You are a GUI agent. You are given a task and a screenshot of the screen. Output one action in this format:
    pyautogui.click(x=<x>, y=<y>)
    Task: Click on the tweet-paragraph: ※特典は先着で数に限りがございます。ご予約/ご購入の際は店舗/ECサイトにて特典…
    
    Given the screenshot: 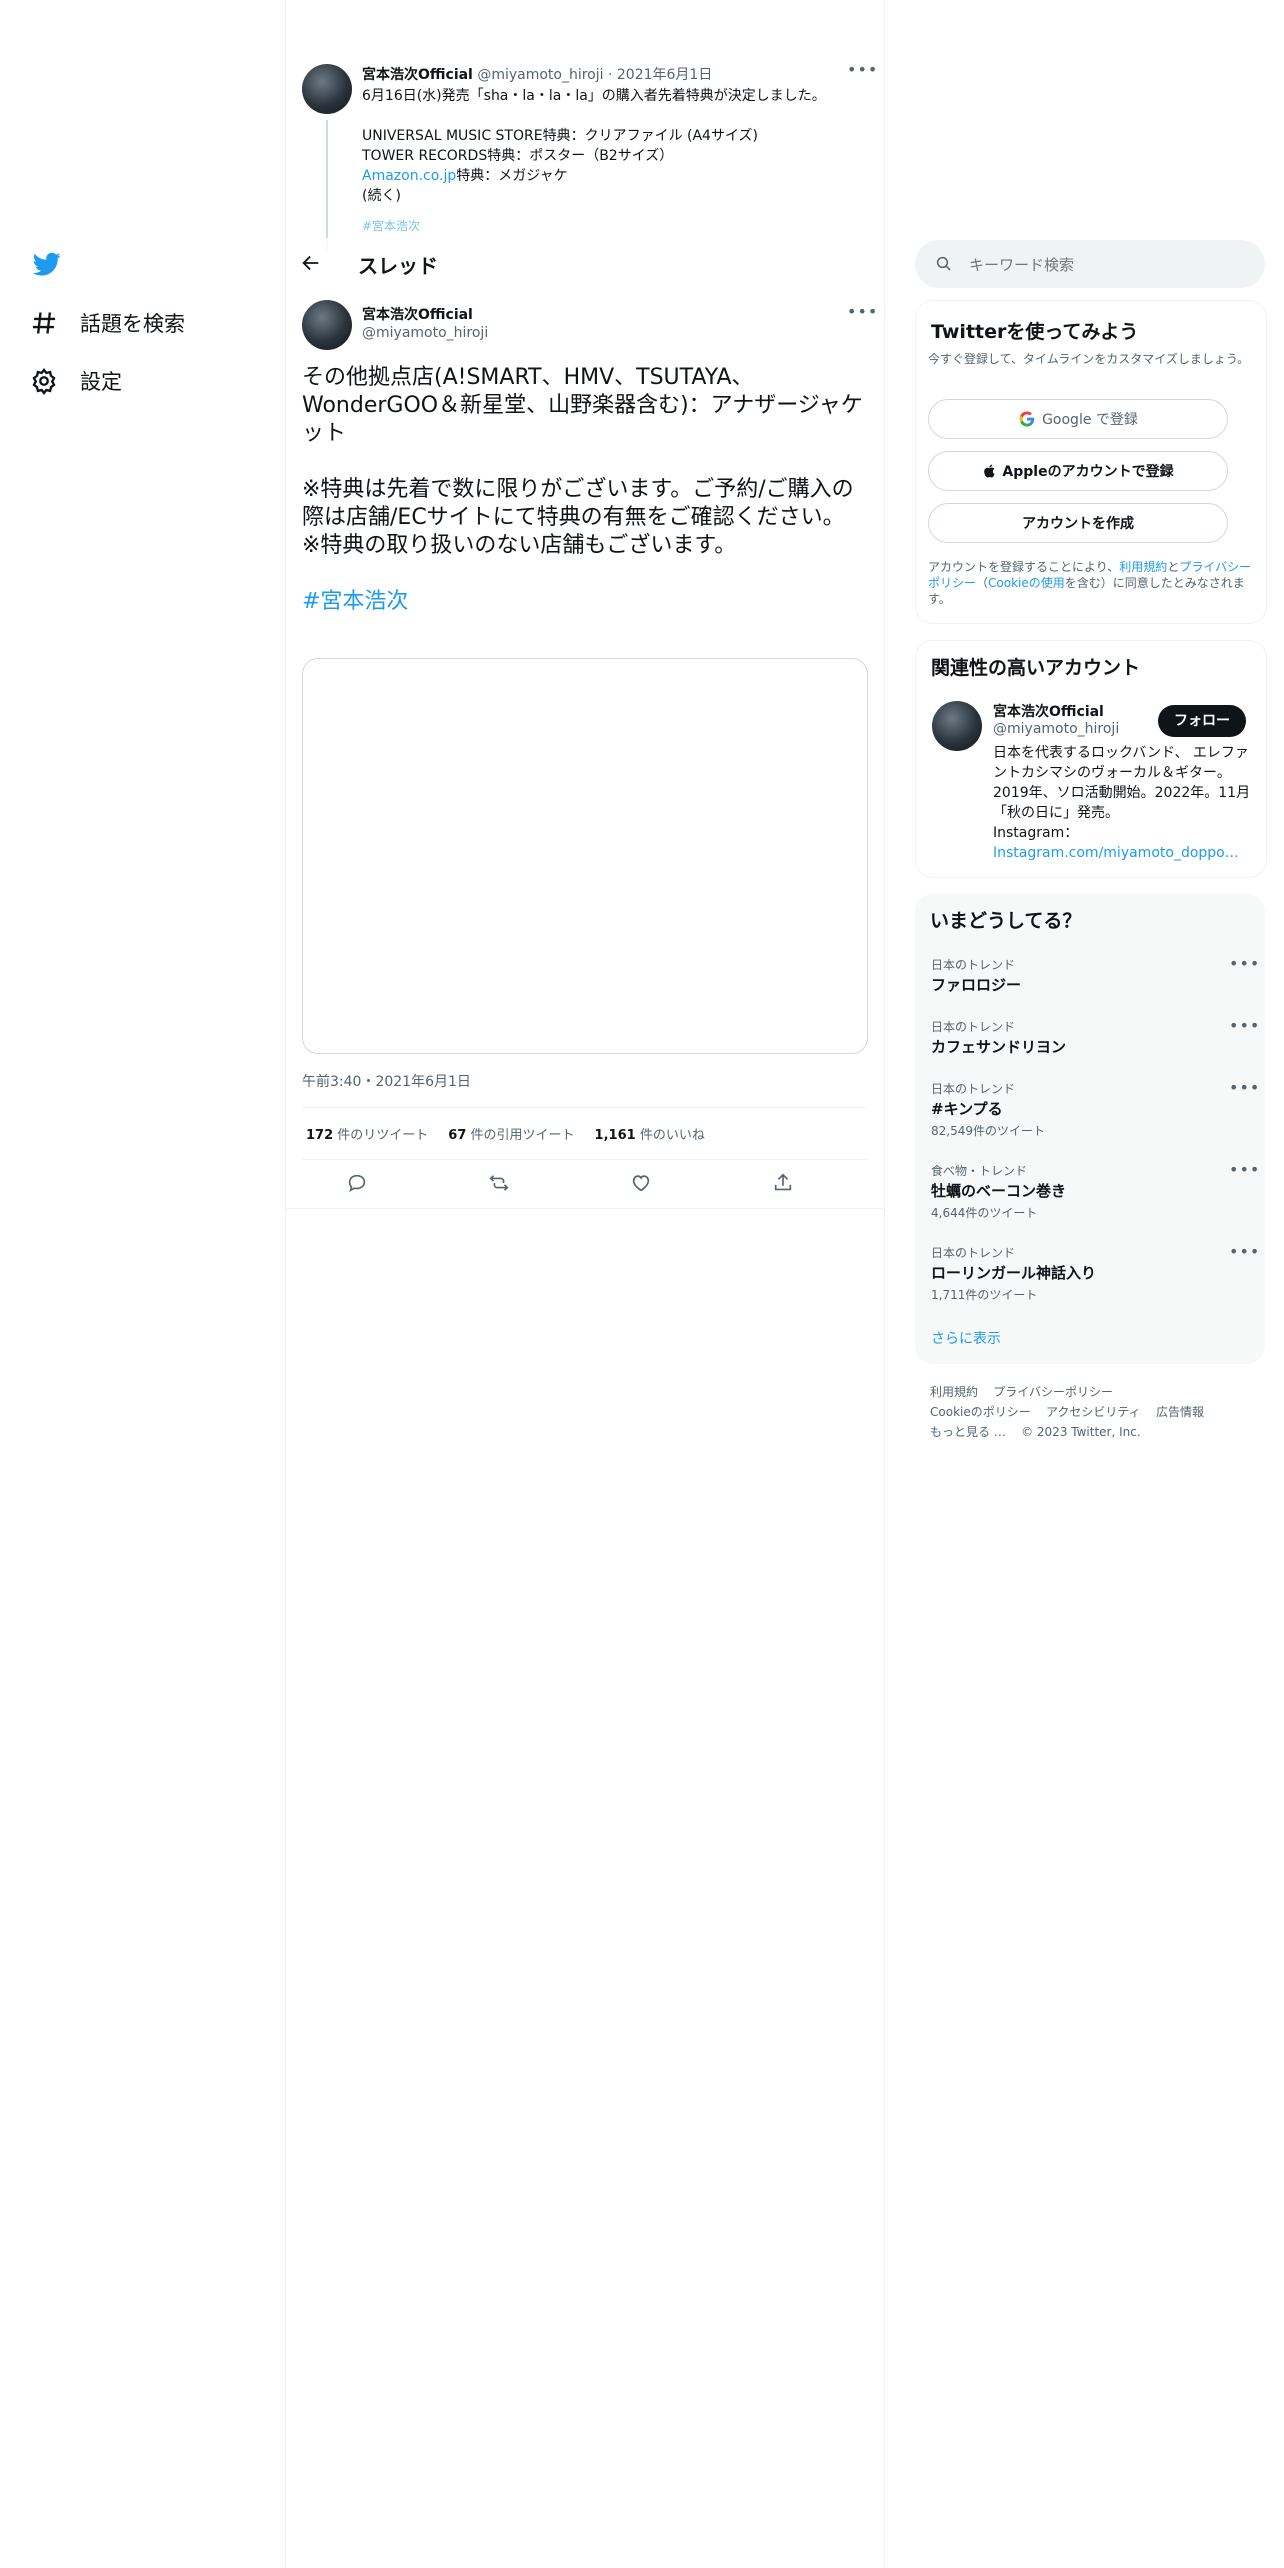 What is the action you would take?
    pyautogui.click(x=578, y=503)
    